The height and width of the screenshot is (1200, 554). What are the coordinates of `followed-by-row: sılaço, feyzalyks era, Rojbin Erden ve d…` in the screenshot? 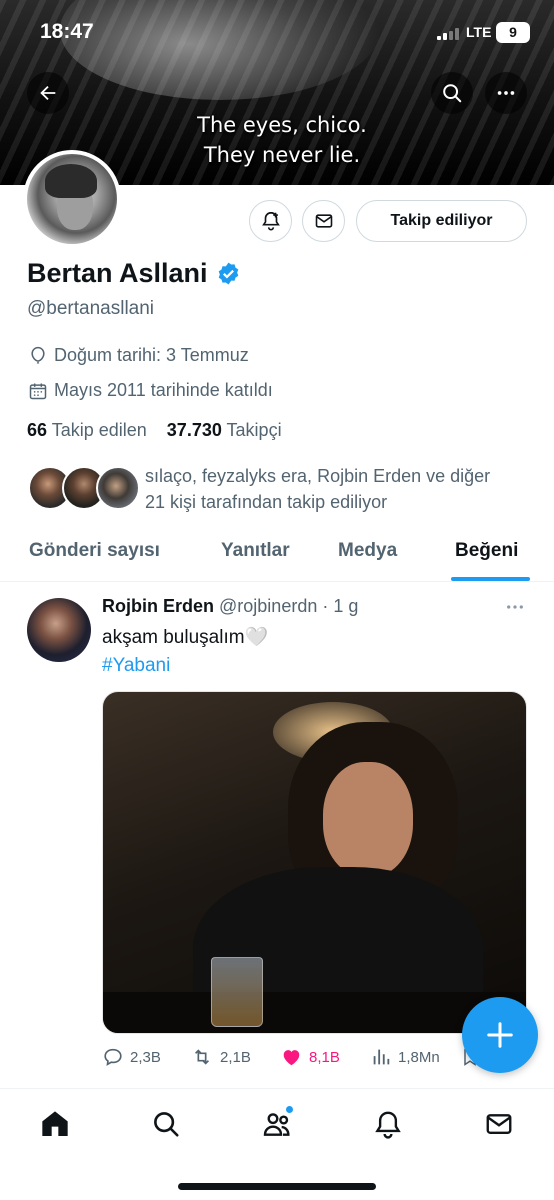 It's located at (283, 489).